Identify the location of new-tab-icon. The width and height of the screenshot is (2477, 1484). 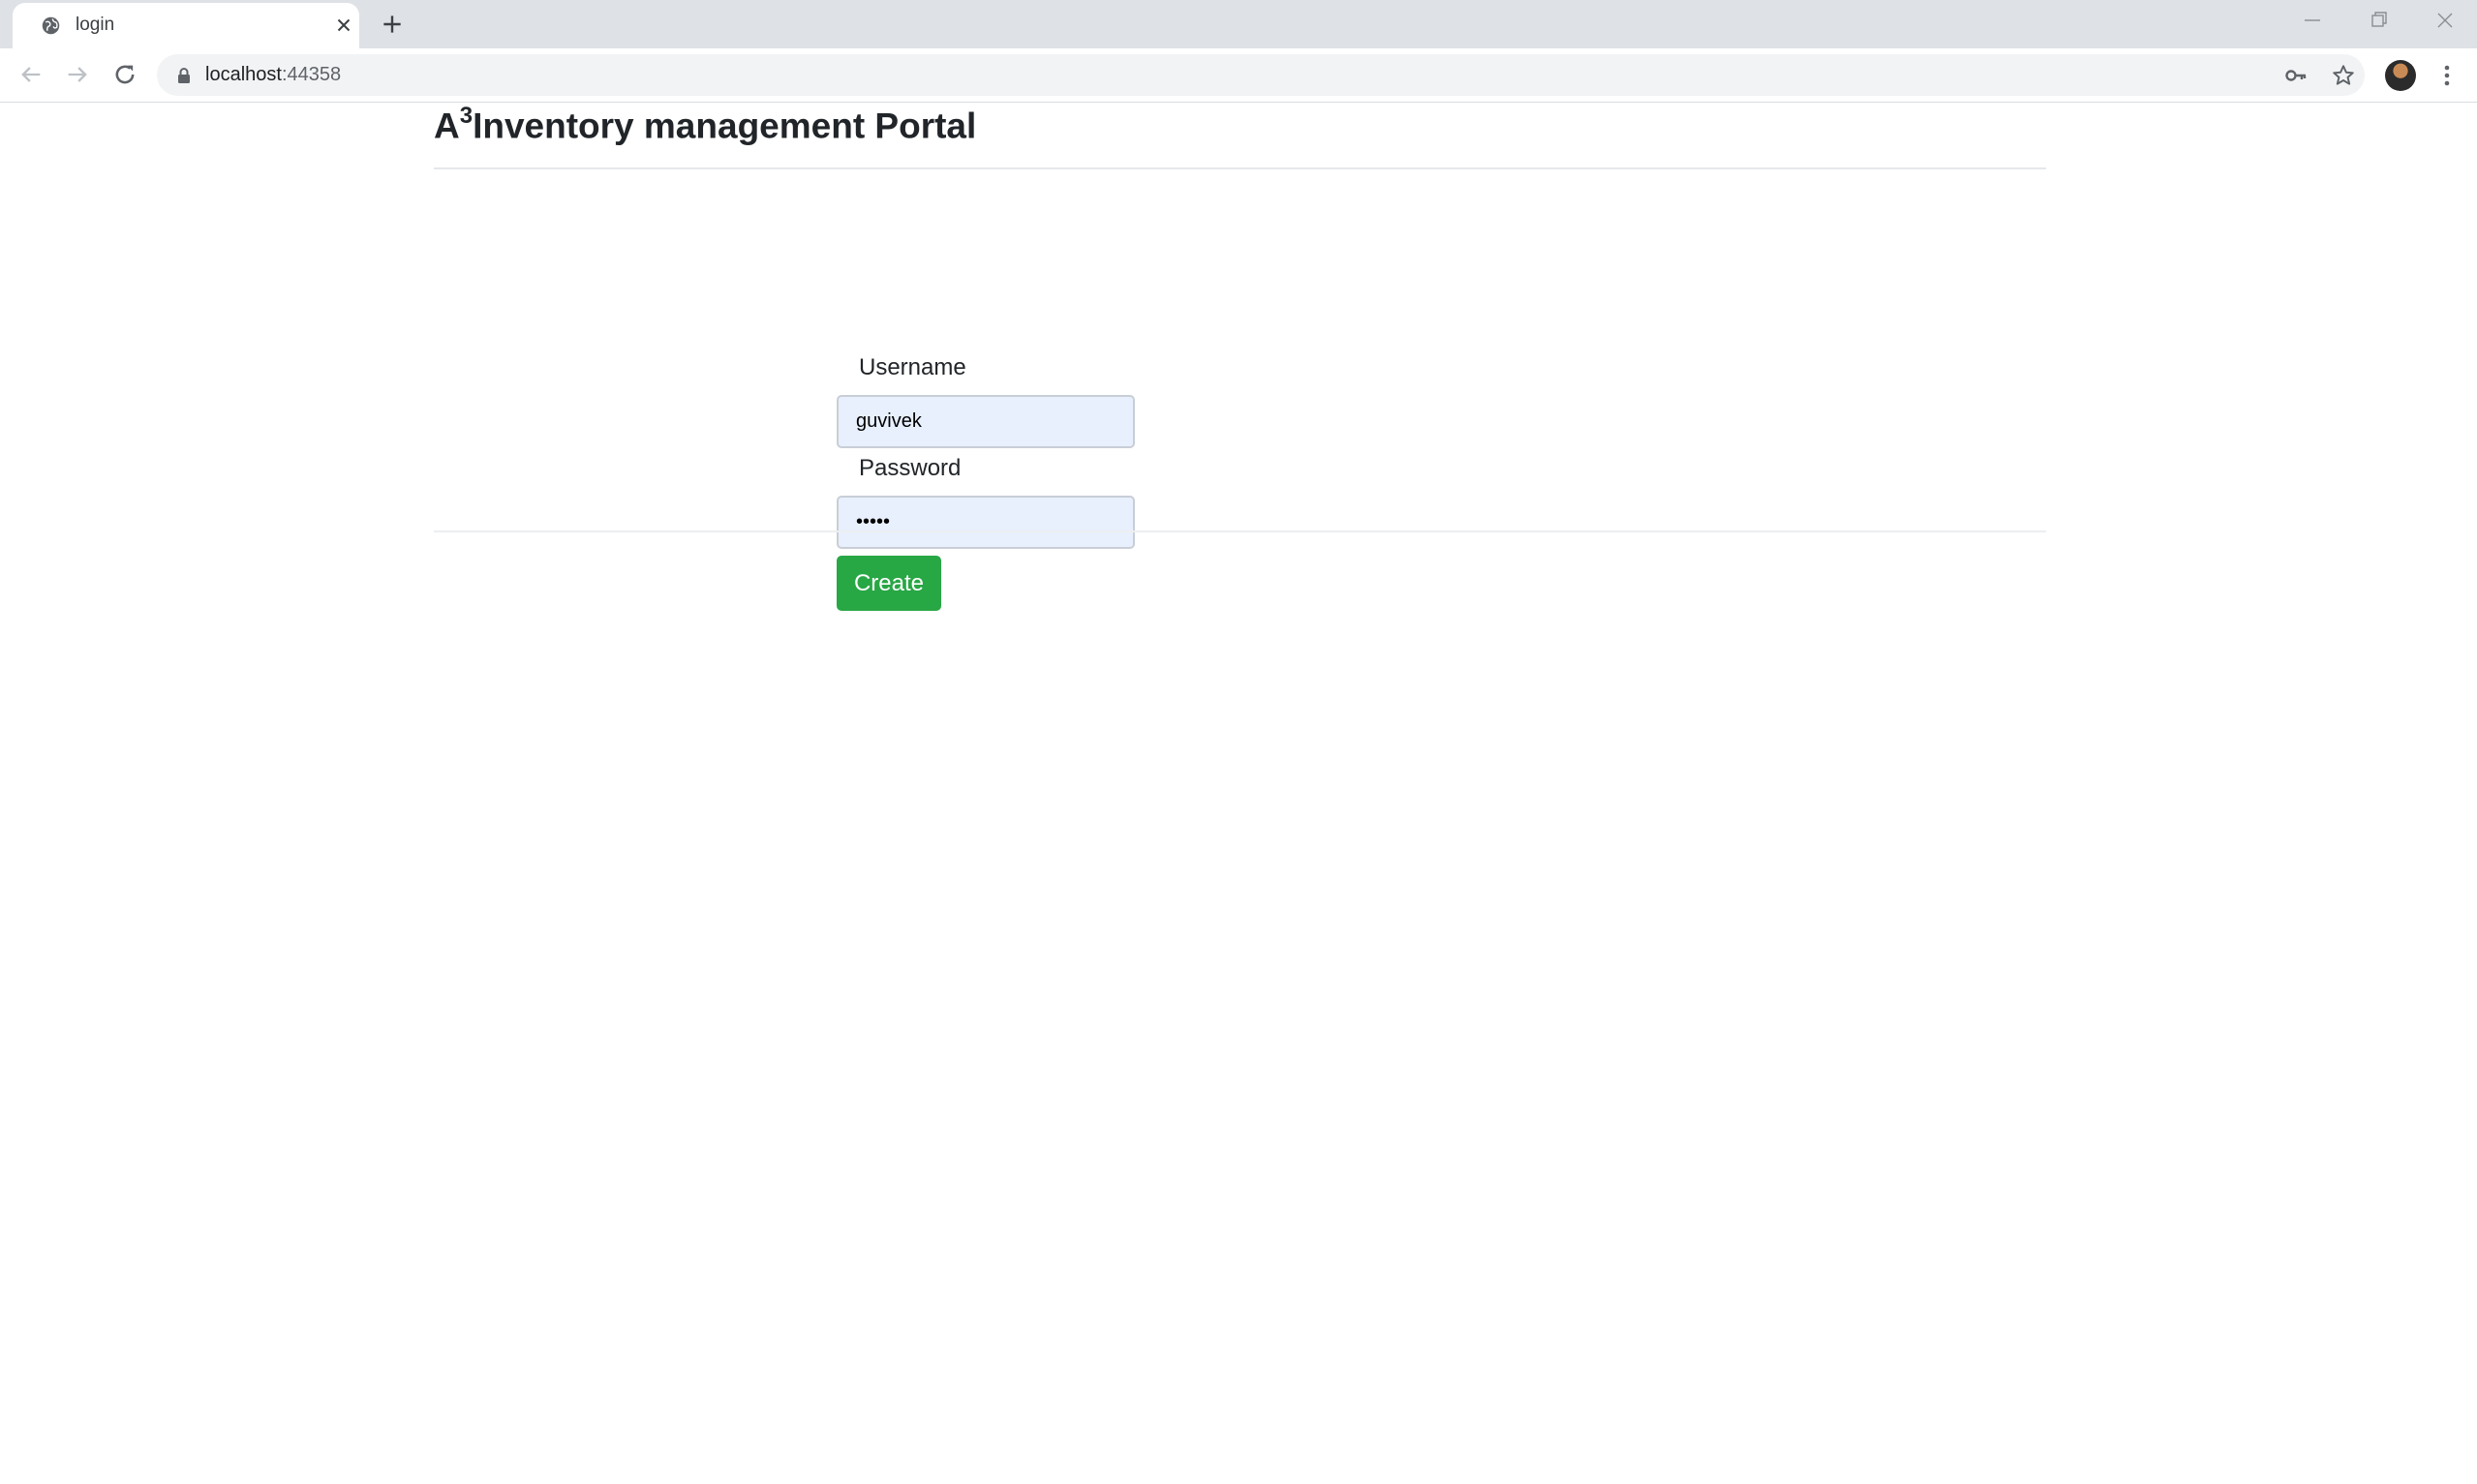
(392, 24).